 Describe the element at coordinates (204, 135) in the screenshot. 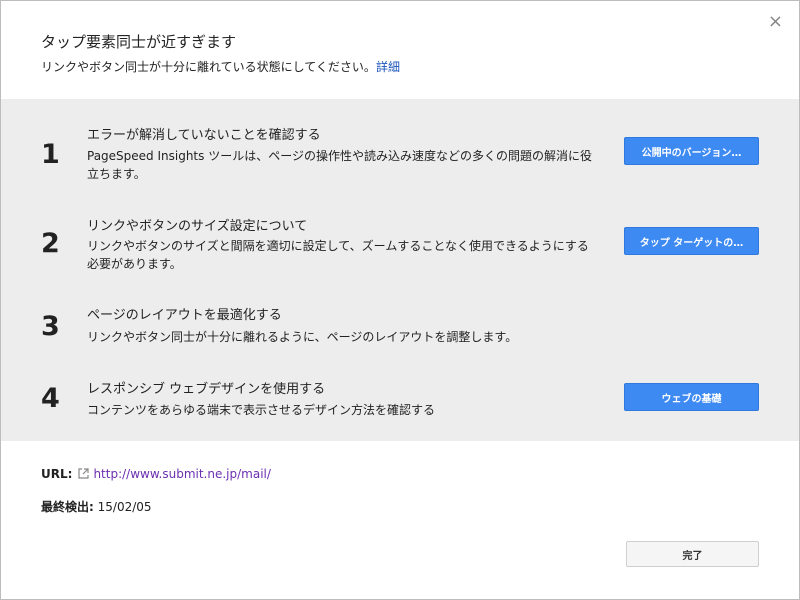

I see `step-title: エラーが解消していないことを確認する` at that location.